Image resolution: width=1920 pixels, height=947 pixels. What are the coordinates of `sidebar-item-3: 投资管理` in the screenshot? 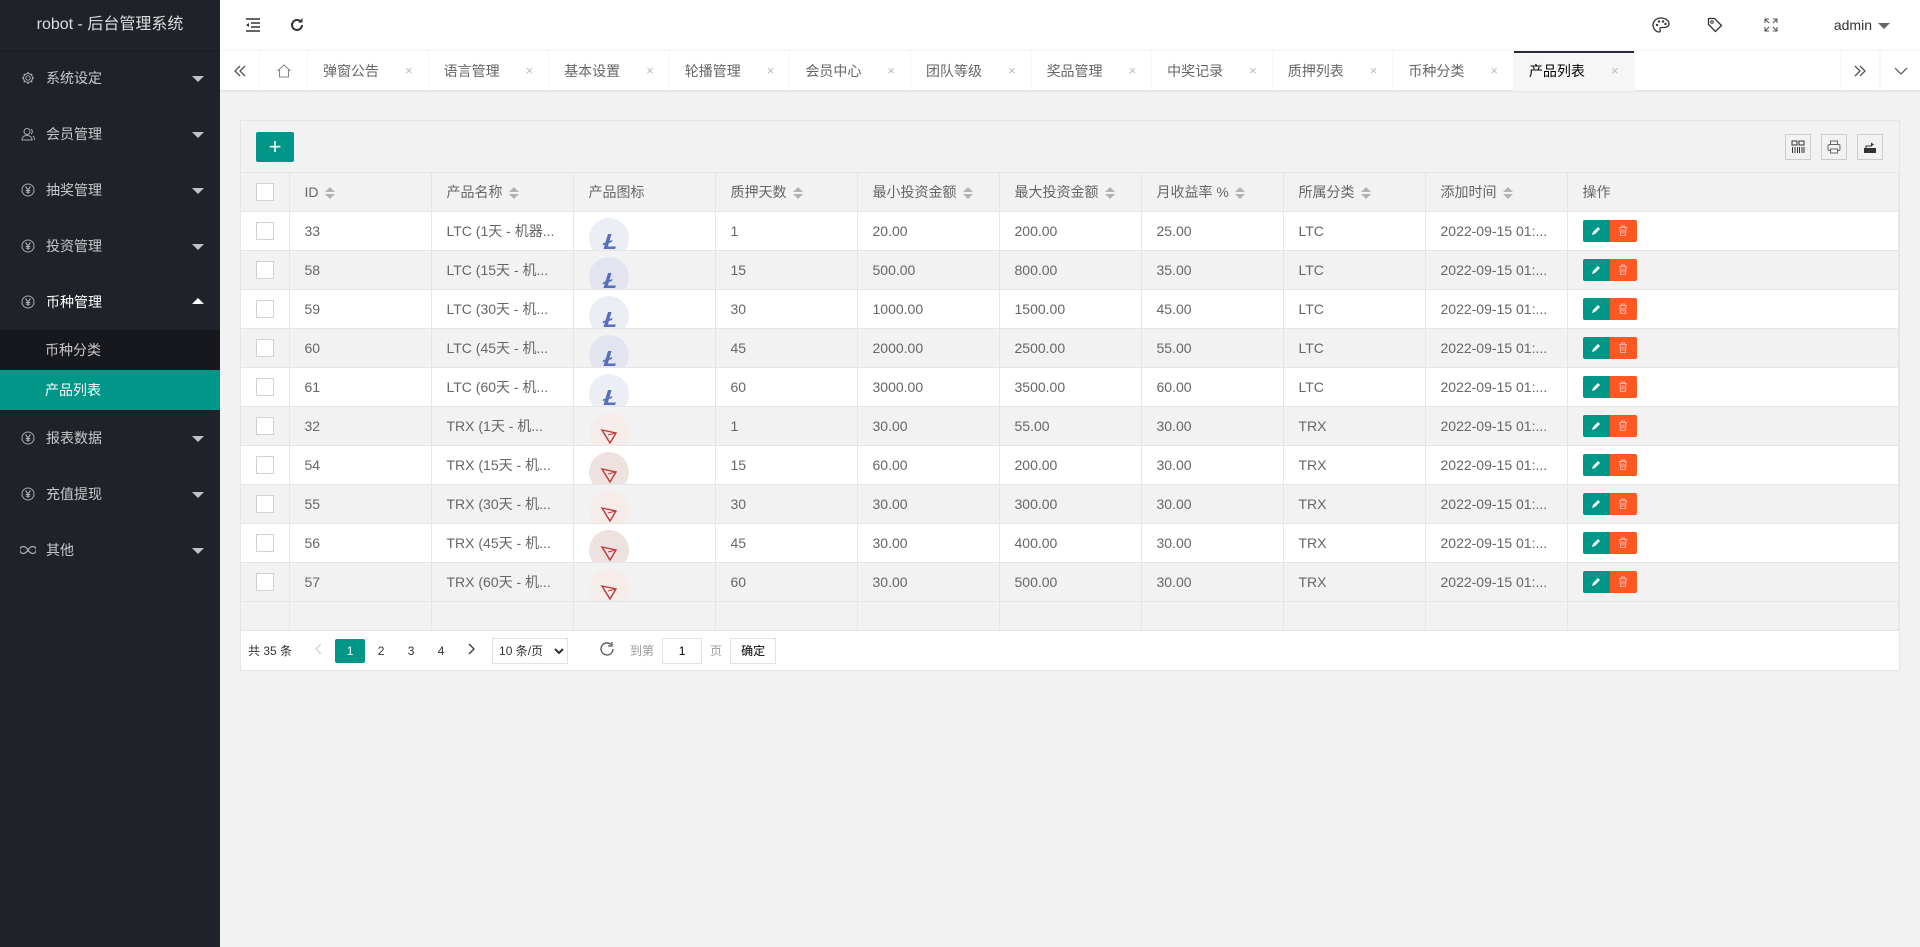 It's located at (110, 246).